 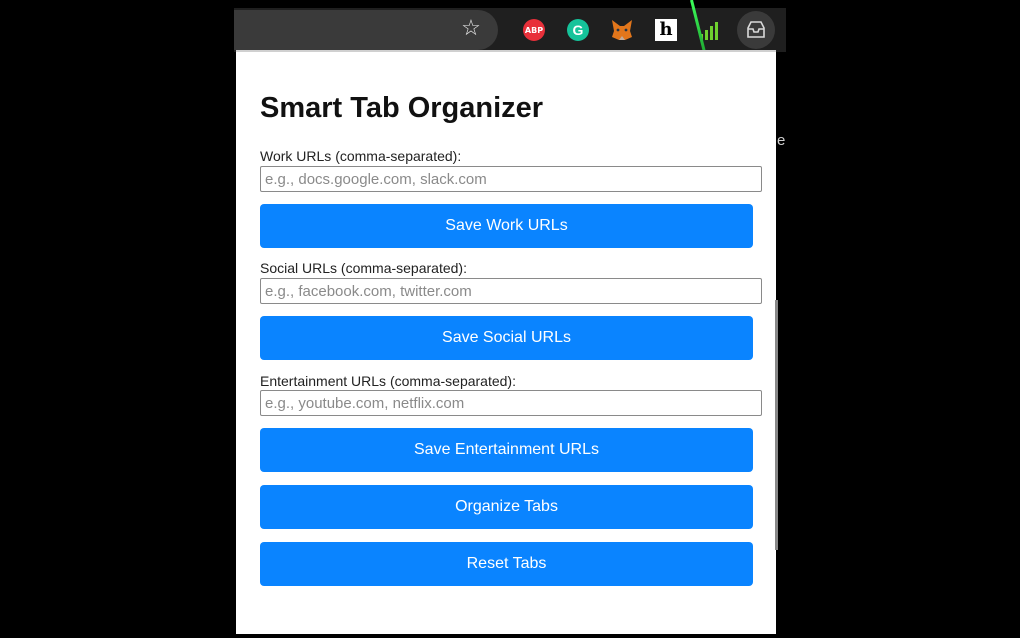 I want to click on metamask-fox-icon, so click(x=622, y=30).